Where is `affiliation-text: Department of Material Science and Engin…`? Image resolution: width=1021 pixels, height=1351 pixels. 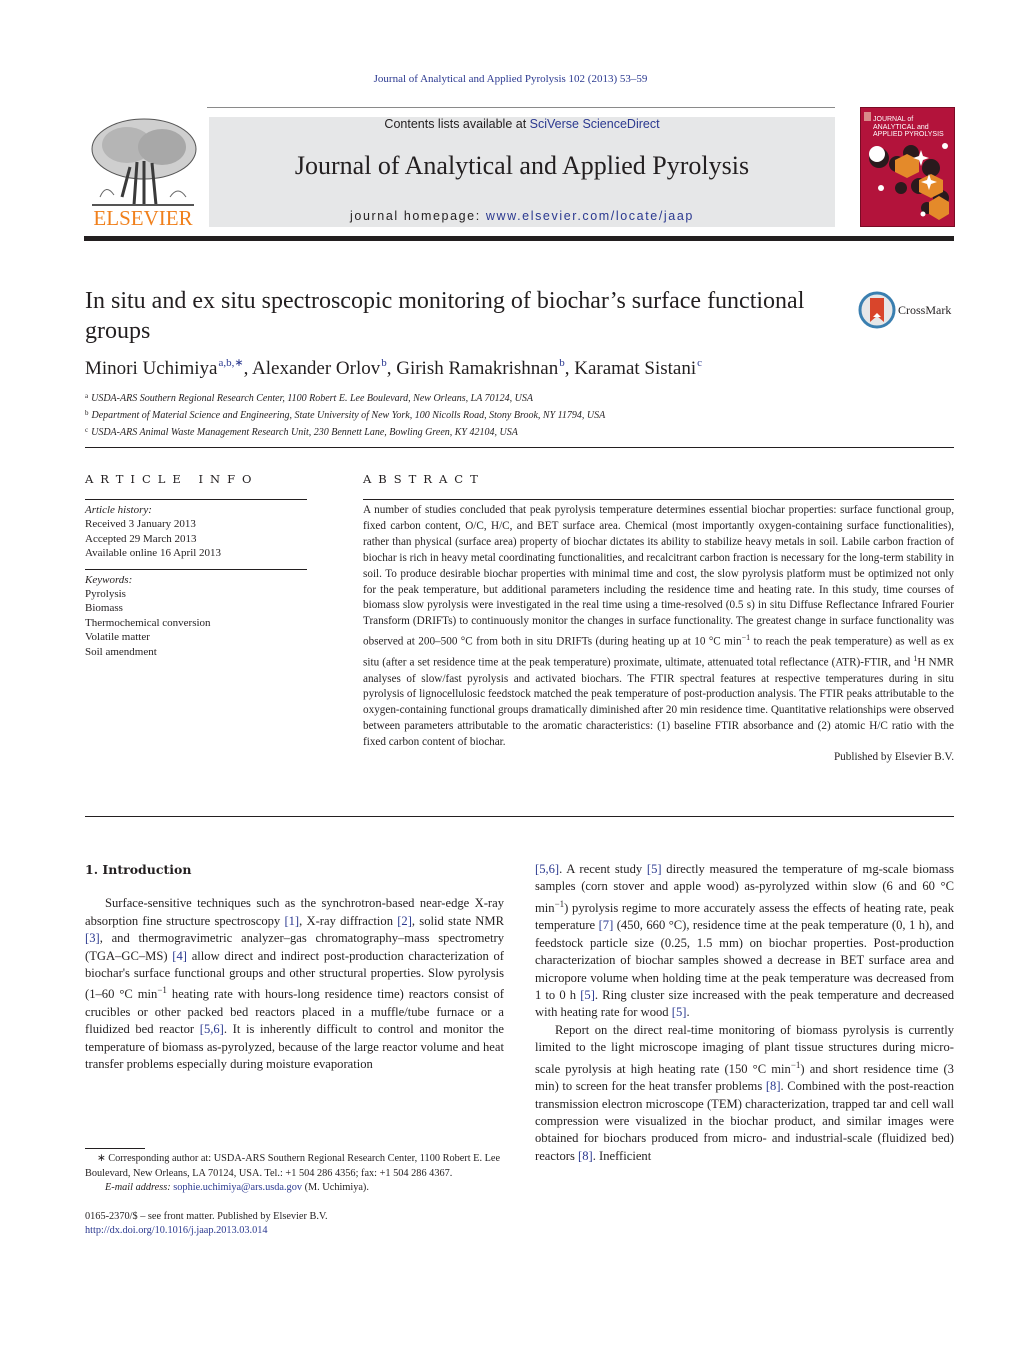
affiliation-text: Department of Material Science and Engin… is located at coordinates (348, 416).